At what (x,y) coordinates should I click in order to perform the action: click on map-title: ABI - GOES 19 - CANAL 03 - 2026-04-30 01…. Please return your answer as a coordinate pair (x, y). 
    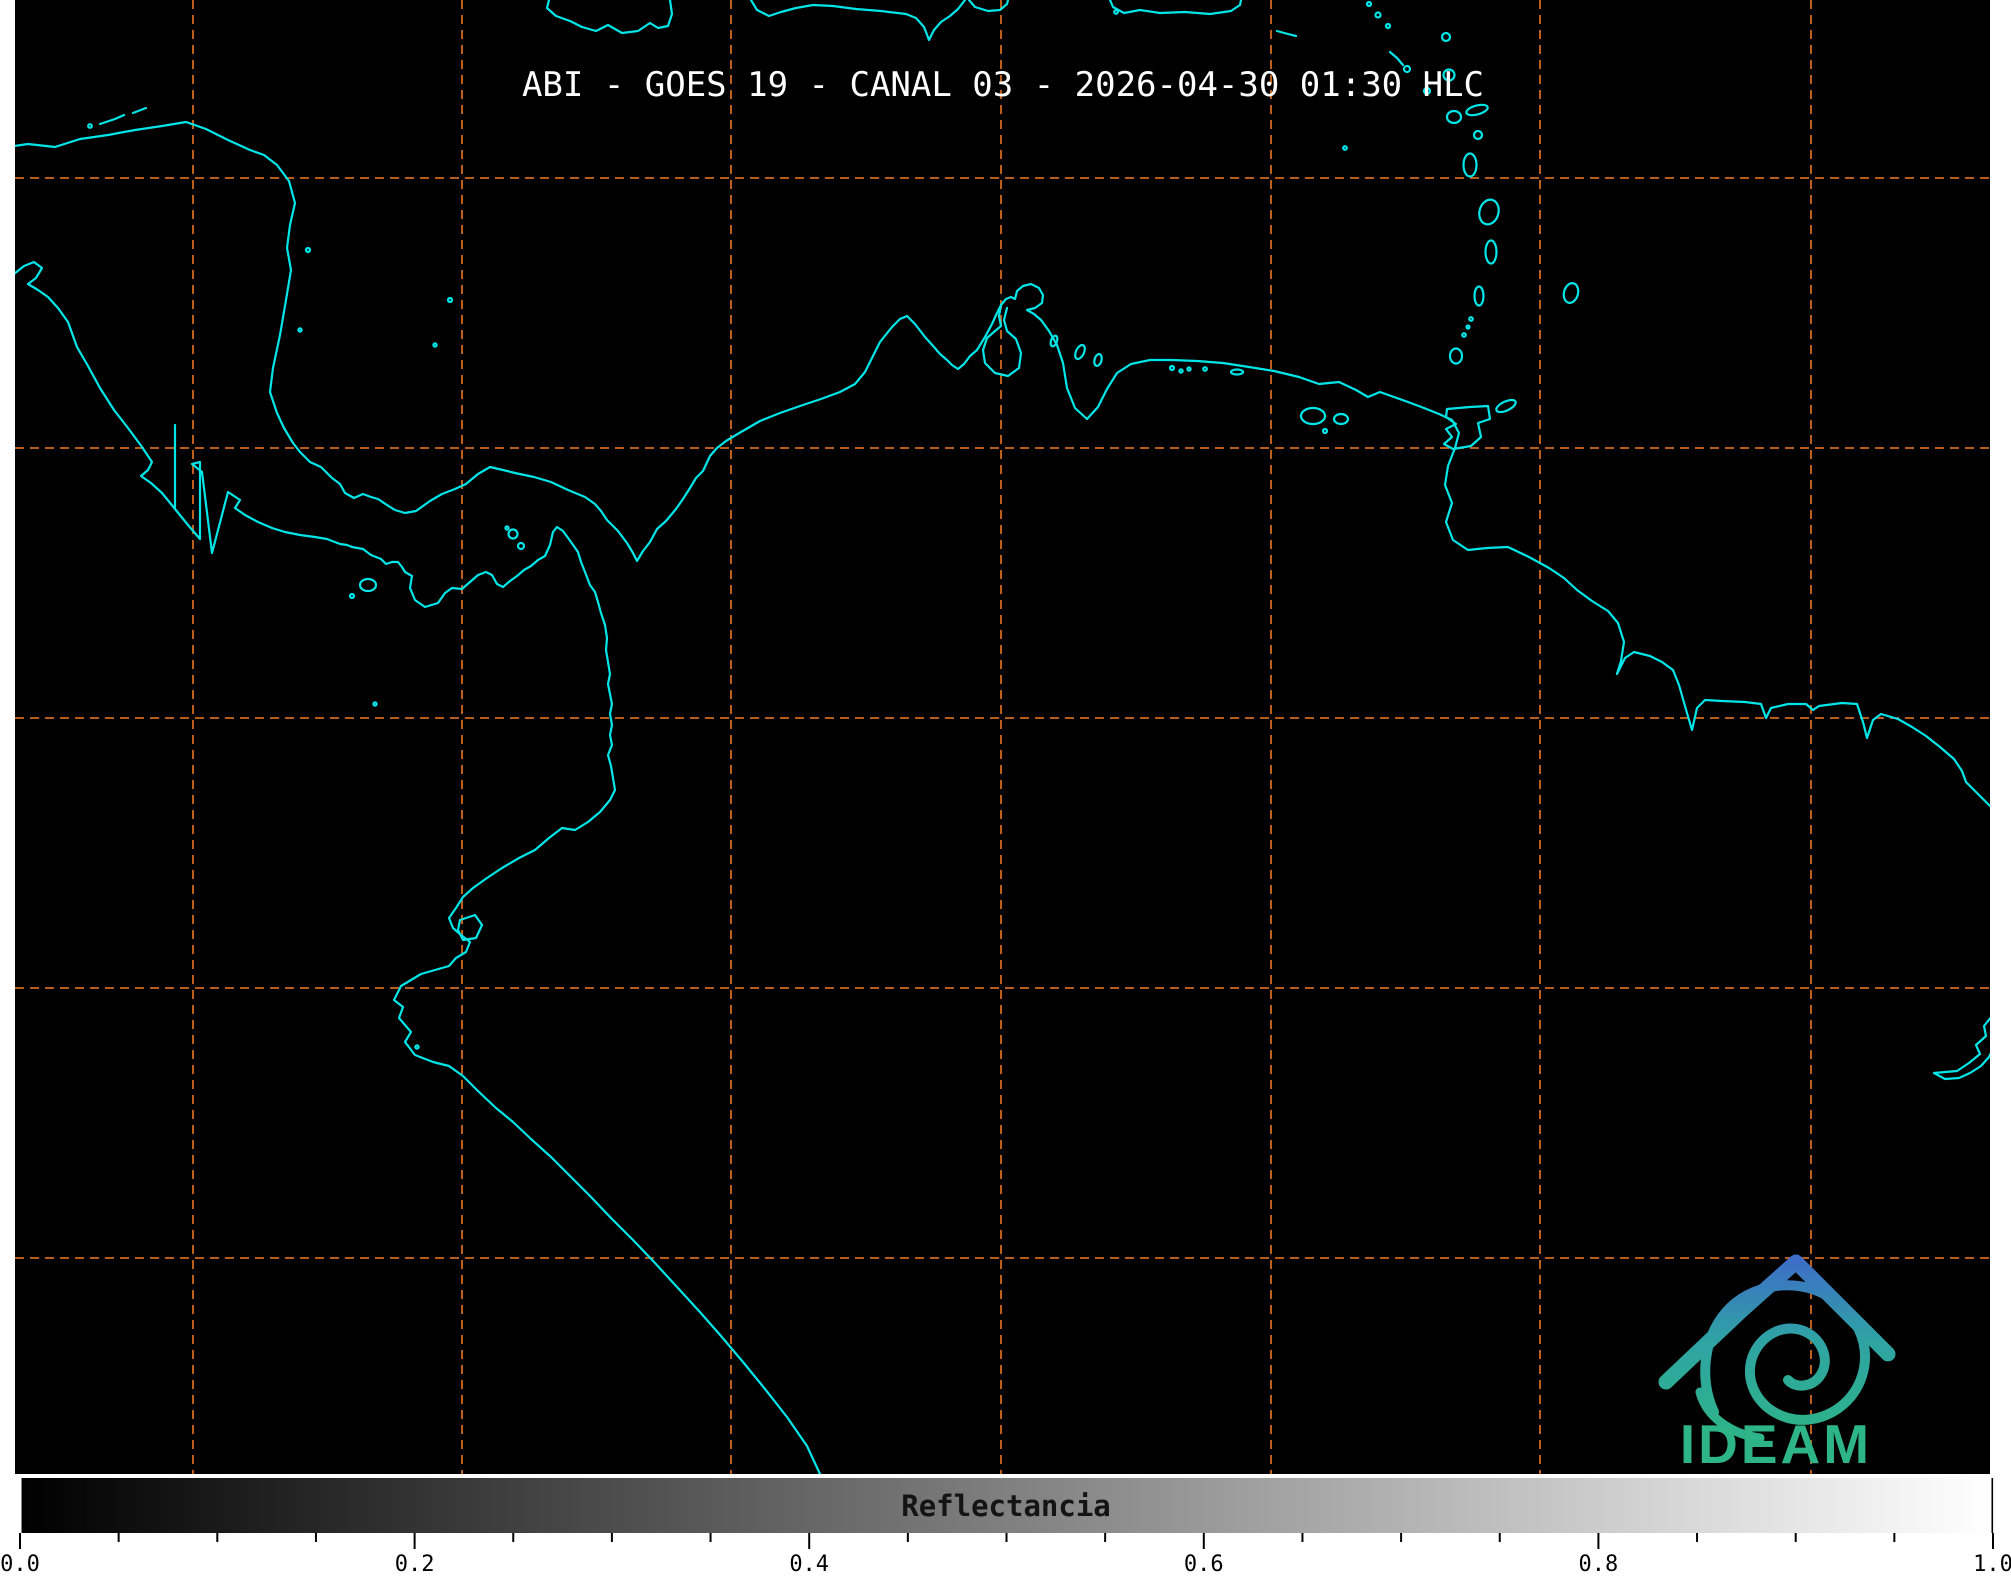
    Looking at the image, I should click on (1003, 85).